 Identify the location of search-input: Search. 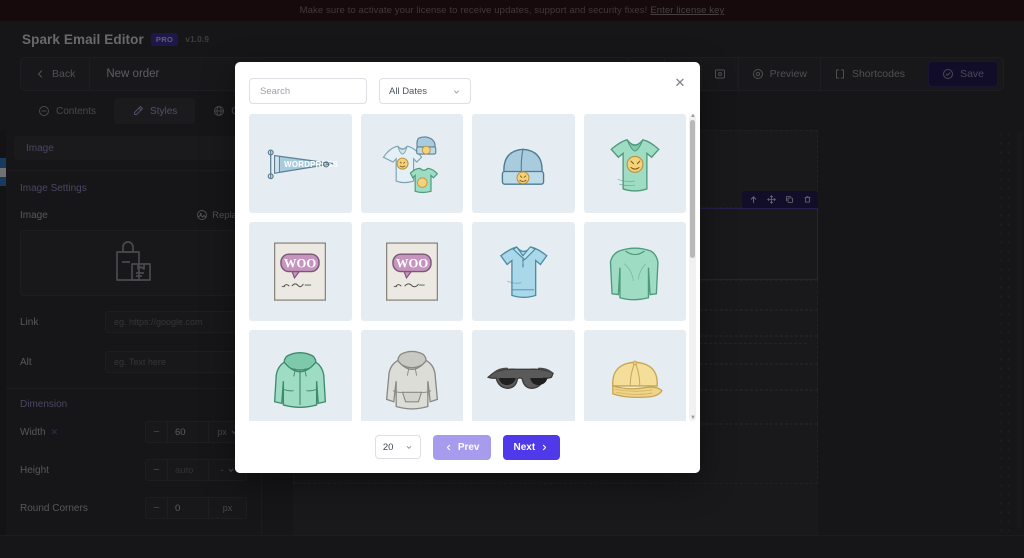
(308, 91).